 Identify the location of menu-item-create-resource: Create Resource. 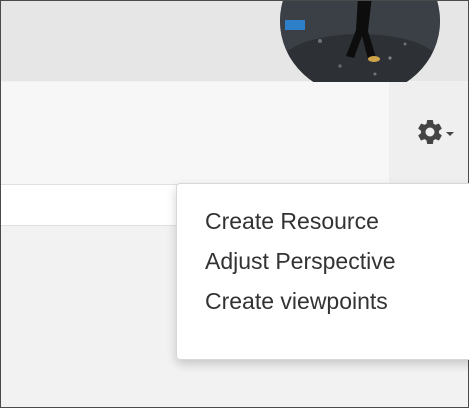
(292, 221).